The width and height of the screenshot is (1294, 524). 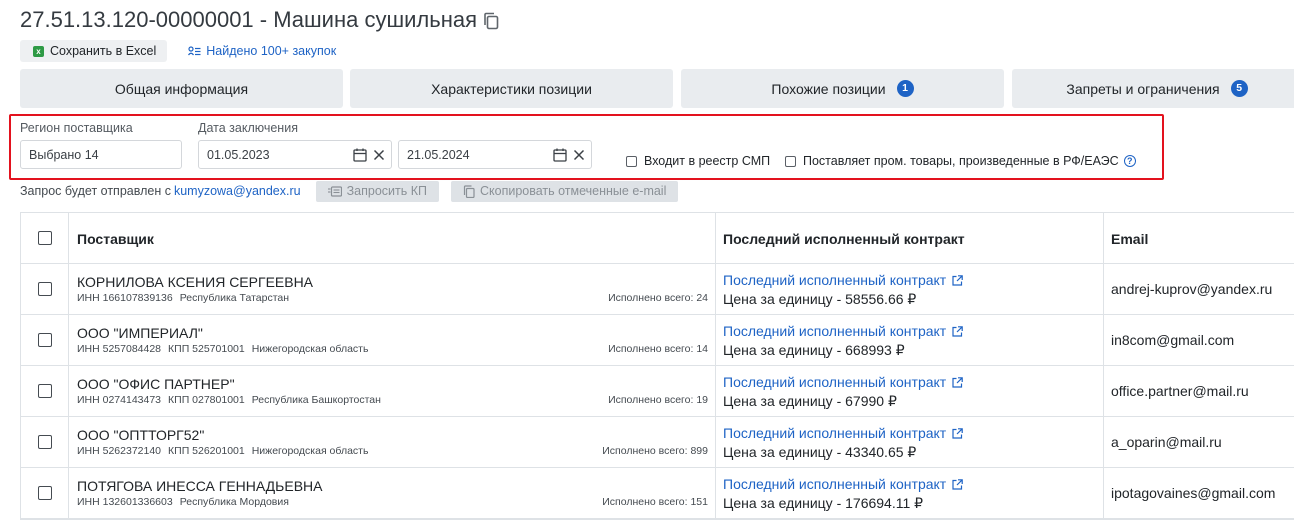 What do you see at coordinates (814, 350) in the screenshot?
I see `unit-price: Цена за единицу - 668993 ₽` at bounding box center [814, 350].